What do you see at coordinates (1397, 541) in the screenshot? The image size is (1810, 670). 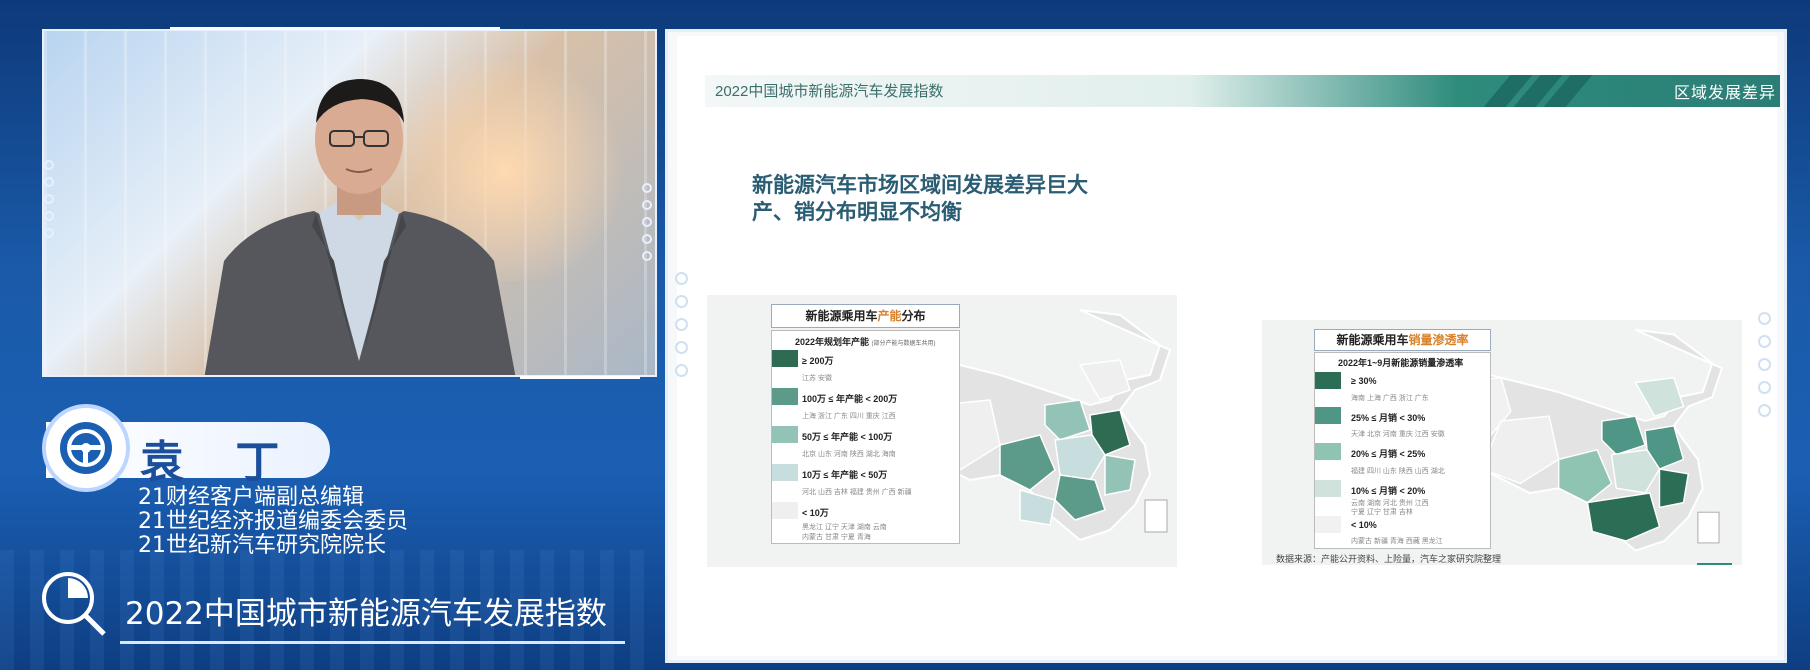 I see `tier-provinces: 内蒙古 新疆 青海 西藏 黑龙江` at bounding box center [1397, 541].